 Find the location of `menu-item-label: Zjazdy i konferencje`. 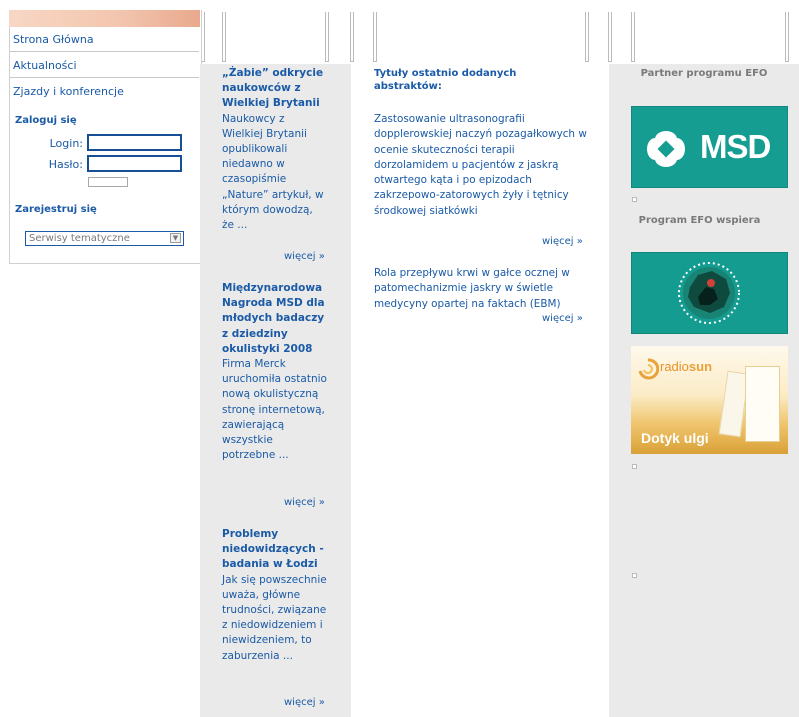

menu-item-label: Zjazdy i konferencje is located at coordinates (68, 91).